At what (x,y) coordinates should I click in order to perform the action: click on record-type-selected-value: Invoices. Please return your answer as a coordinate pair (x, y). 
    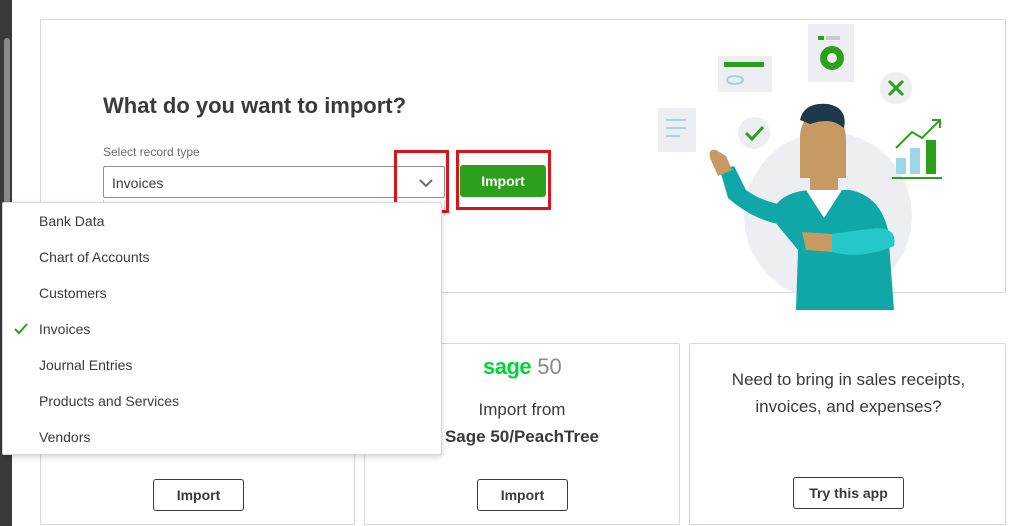
    Looking at the image, I should click on (138, 183).